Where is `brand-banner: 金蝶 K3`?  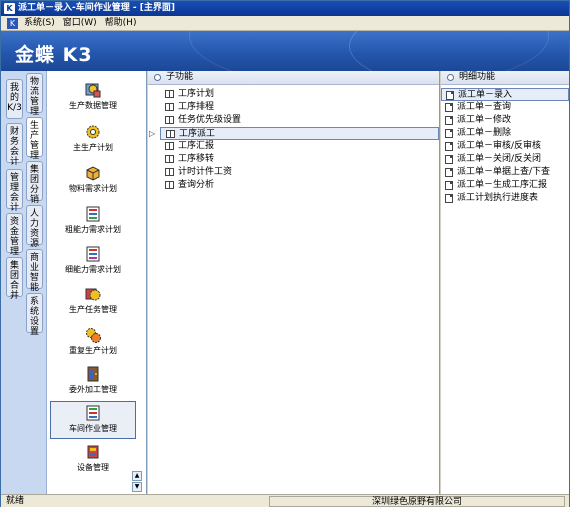
brand-banner: 金蝶 K3 is located at coordinates (285, 51).